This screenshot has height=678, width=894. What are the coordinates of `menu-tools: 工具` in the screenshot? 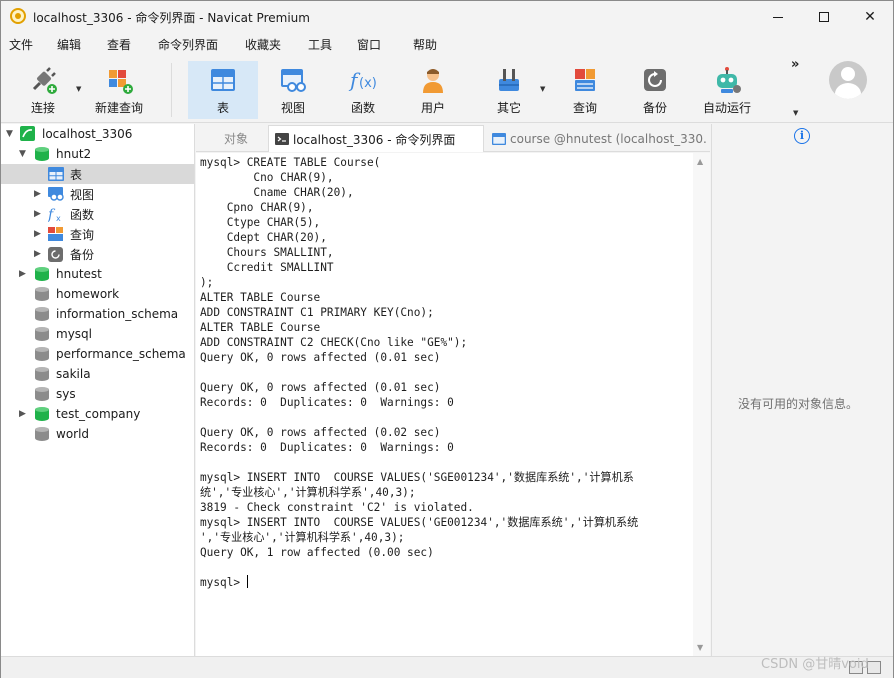 It's located at (320, 45).